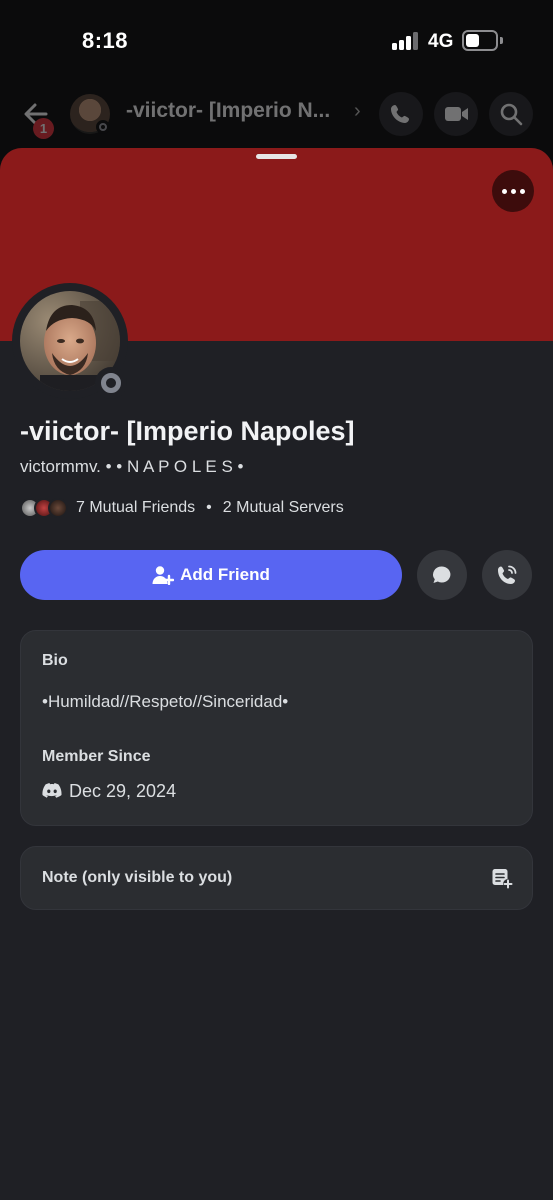 The image size is (553, 1200). I want to click on note-add-icon, so click(502, 878).